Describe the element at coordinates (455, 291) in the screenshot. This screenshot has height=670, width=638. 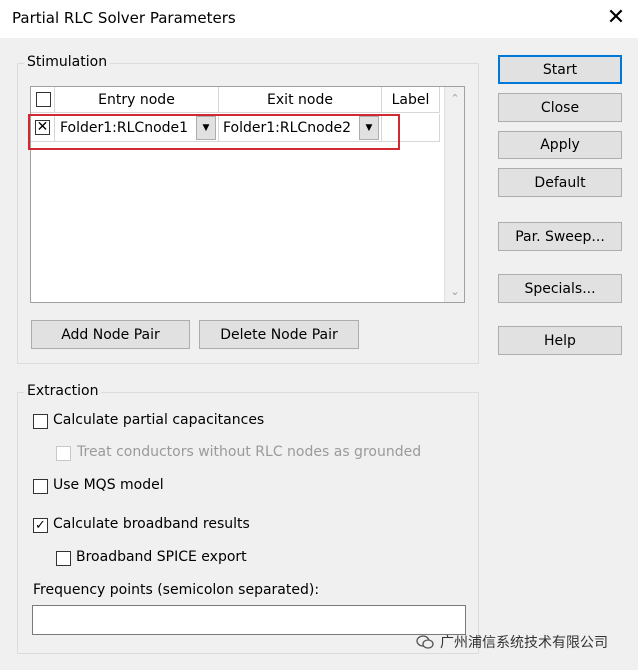
I see `scroll-down-icon: ⌄` at that location.